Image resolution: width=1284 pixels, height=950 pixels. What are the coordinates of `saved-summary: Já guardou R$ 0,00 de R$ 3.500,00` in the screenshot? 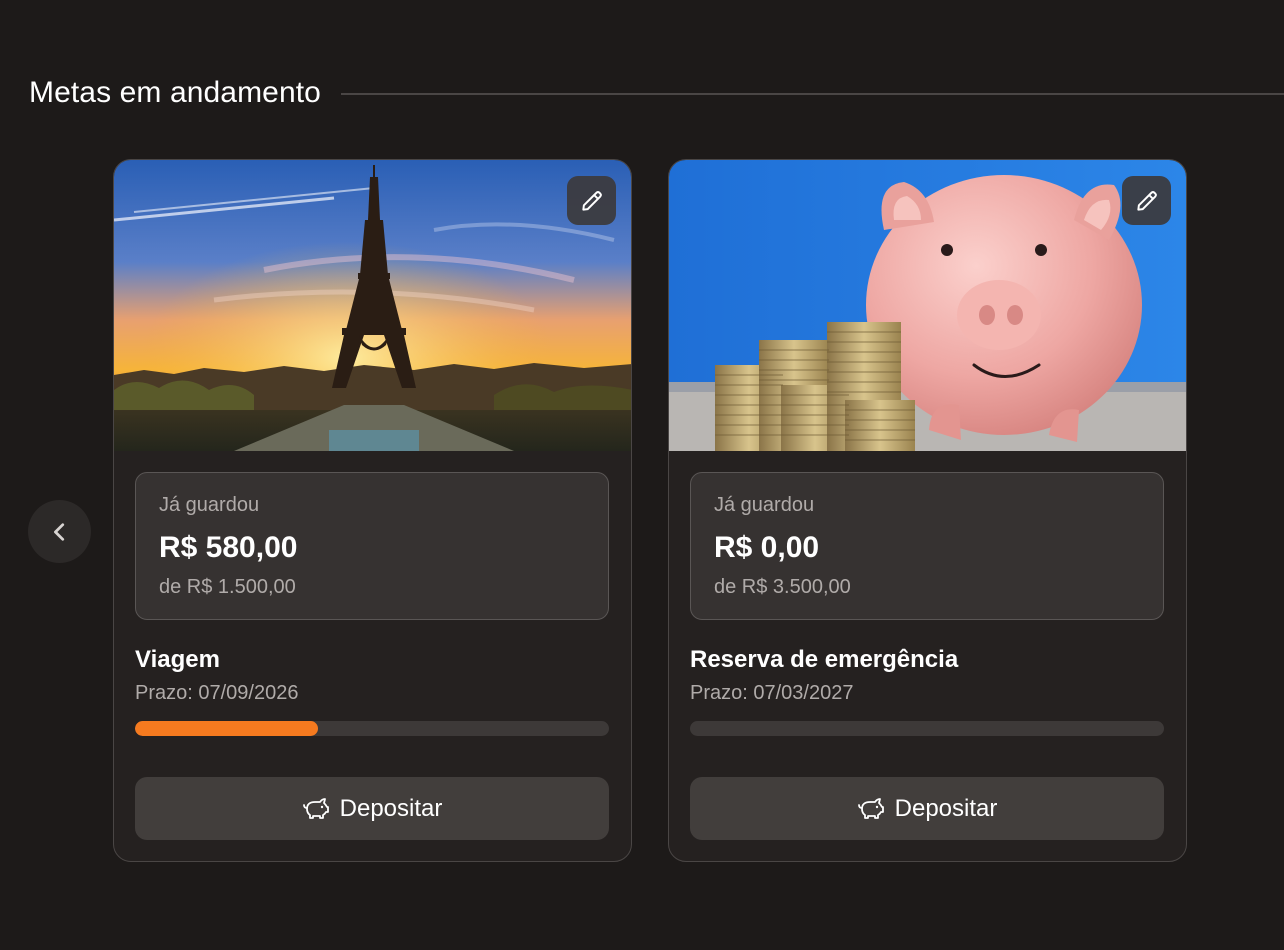 It's located at (927, 546).